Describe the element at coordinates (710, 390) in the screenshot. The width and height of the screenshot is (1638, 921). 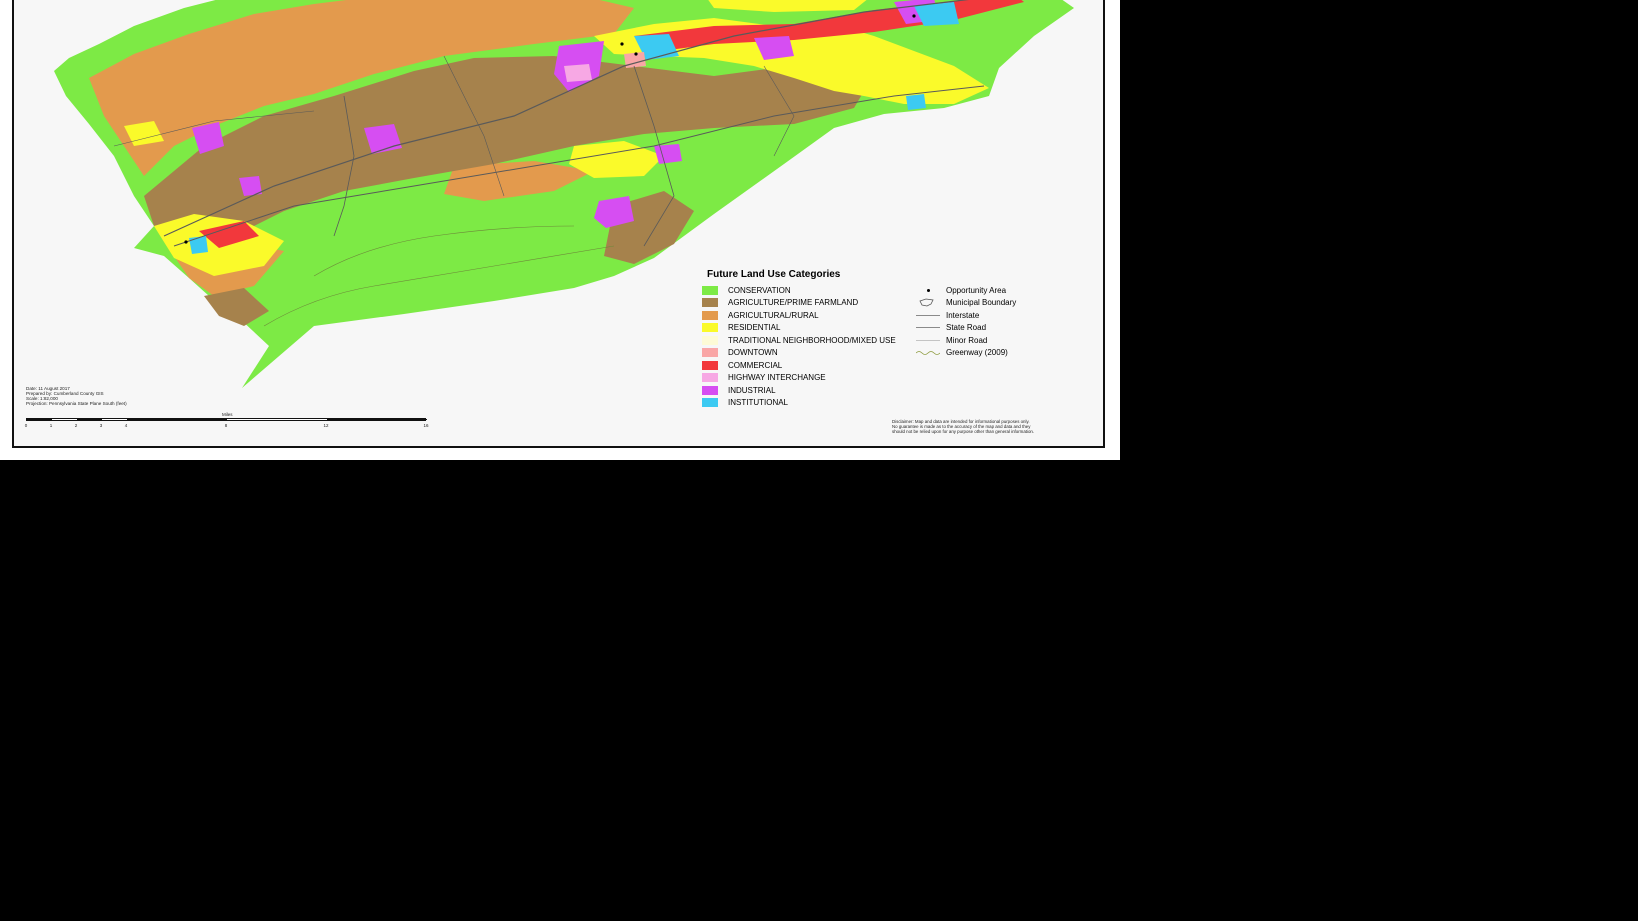
I see `swatch-industrial` at that location.